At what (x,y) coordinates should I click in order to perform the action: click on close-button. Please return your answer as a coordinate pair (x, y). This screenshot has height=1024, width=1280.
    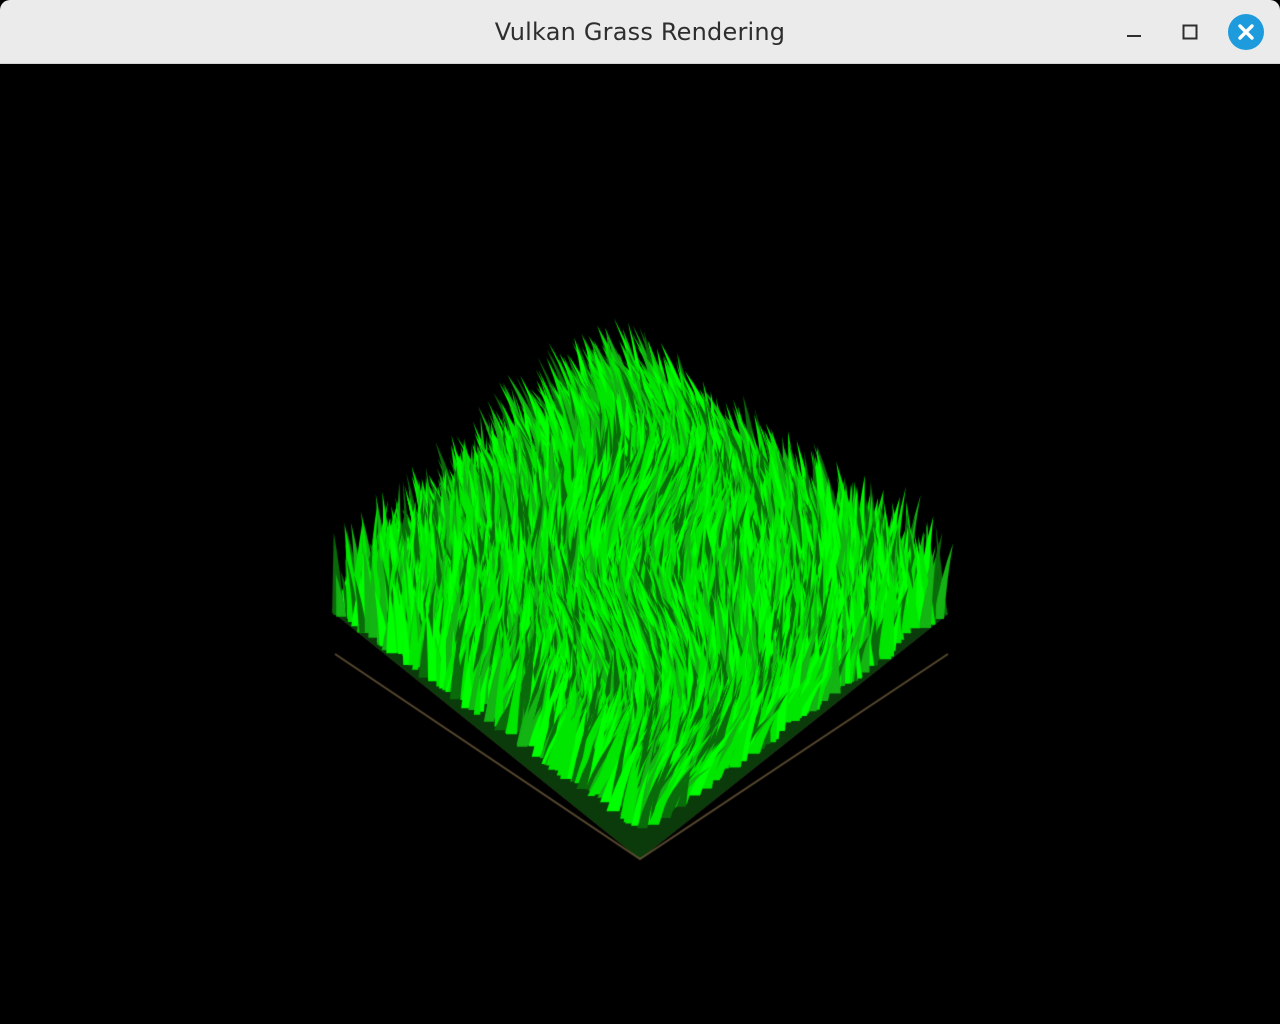
    Looking at the image, I should click on (1246, 32).